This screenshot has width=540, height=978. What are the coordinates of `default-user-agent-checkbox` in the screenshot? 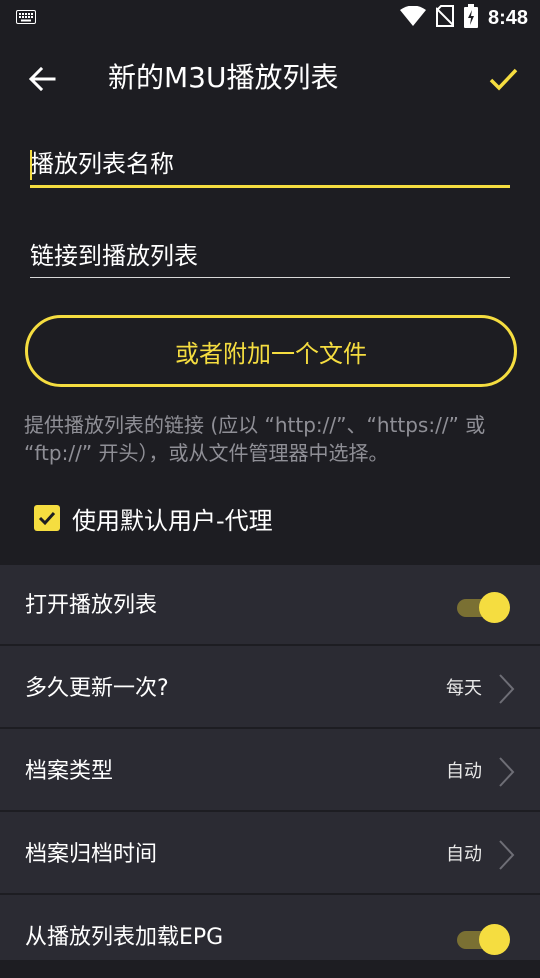 It's located at (47, 518).